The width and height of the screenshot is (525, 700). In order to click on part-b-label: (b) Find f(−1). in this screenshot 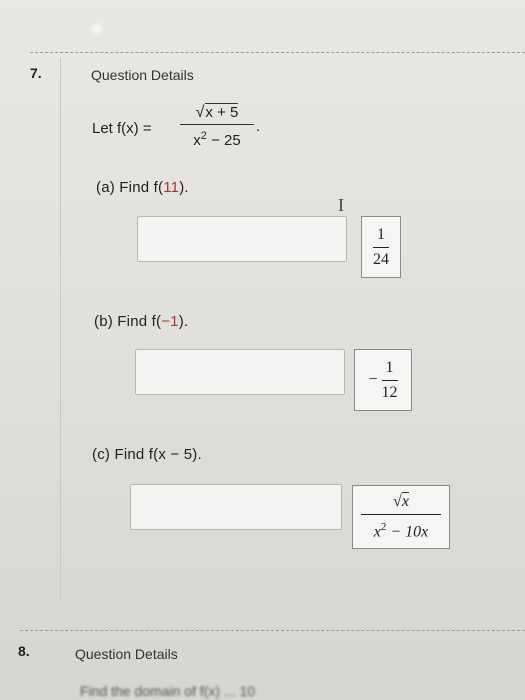, I will do `click(141, 321)`.